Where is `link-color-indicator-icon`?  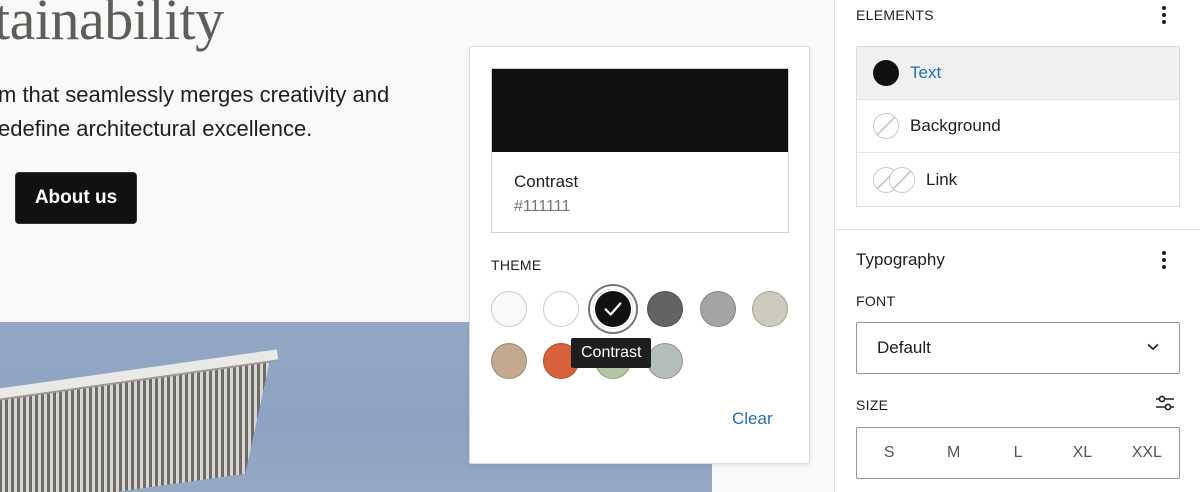 link-color-indicator-icon is located at coordinates (894, 179).